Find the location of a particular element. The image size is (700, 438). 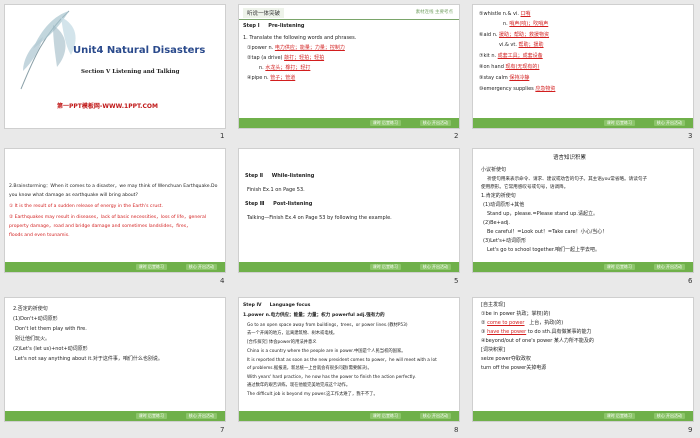

text-line: ② come to power 上台，执政(的) is located at coordinates (522, 323).